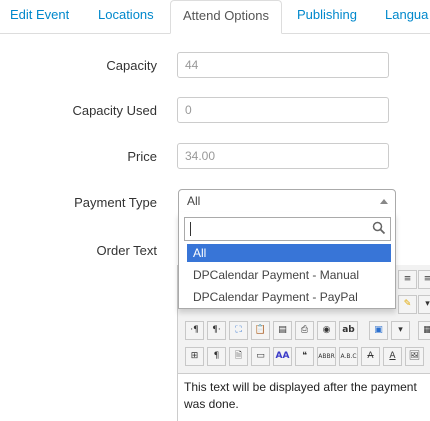 This screenshot has height=421, width=430. I want to click on find-icon: ◉, so click(326, 330).